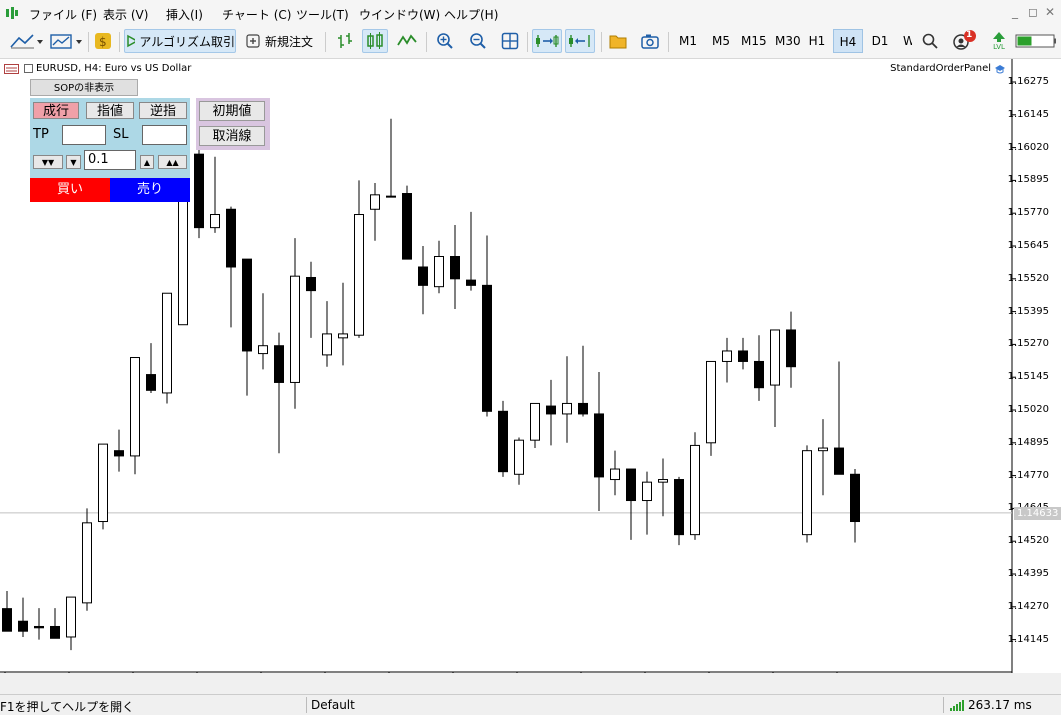 The width and height of the screenshot is (1061, 715). I want to click on bar-chart-button, so click(345, 41).